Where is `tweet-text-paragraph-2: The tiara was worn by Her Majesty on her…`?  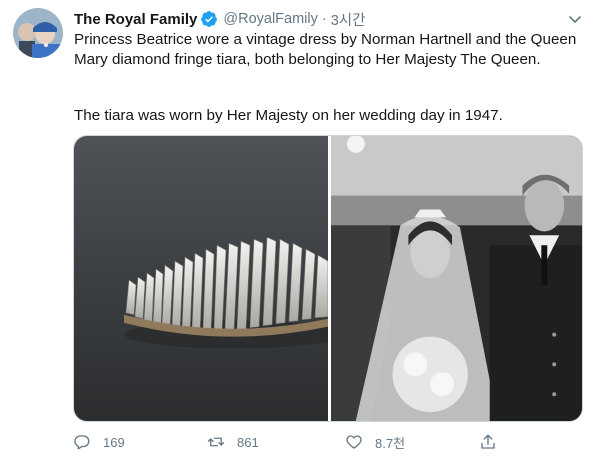
tweet-text-paragraph-2: The tiara was worn by Her Majesty on her… is located at coordinates (288, 115).